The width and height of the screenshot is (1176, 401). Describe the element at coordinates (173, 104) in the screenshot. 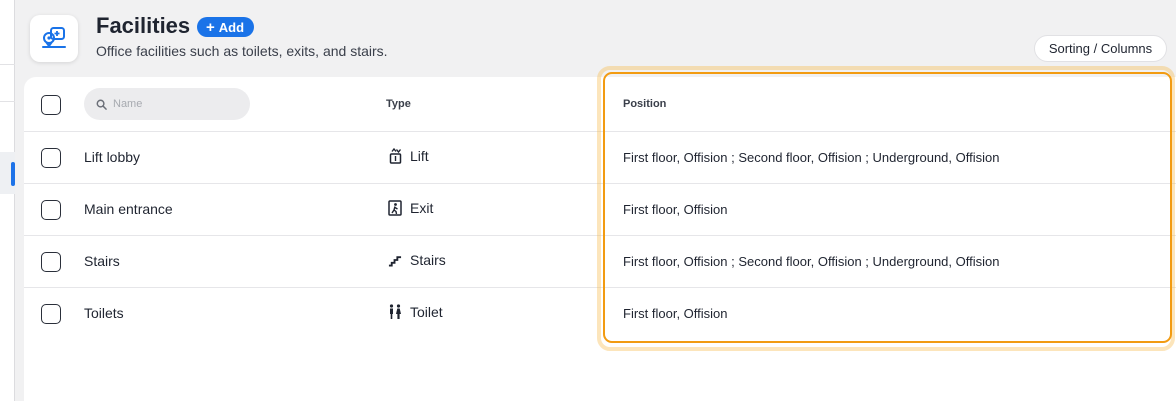

I see `search-input` at that location.